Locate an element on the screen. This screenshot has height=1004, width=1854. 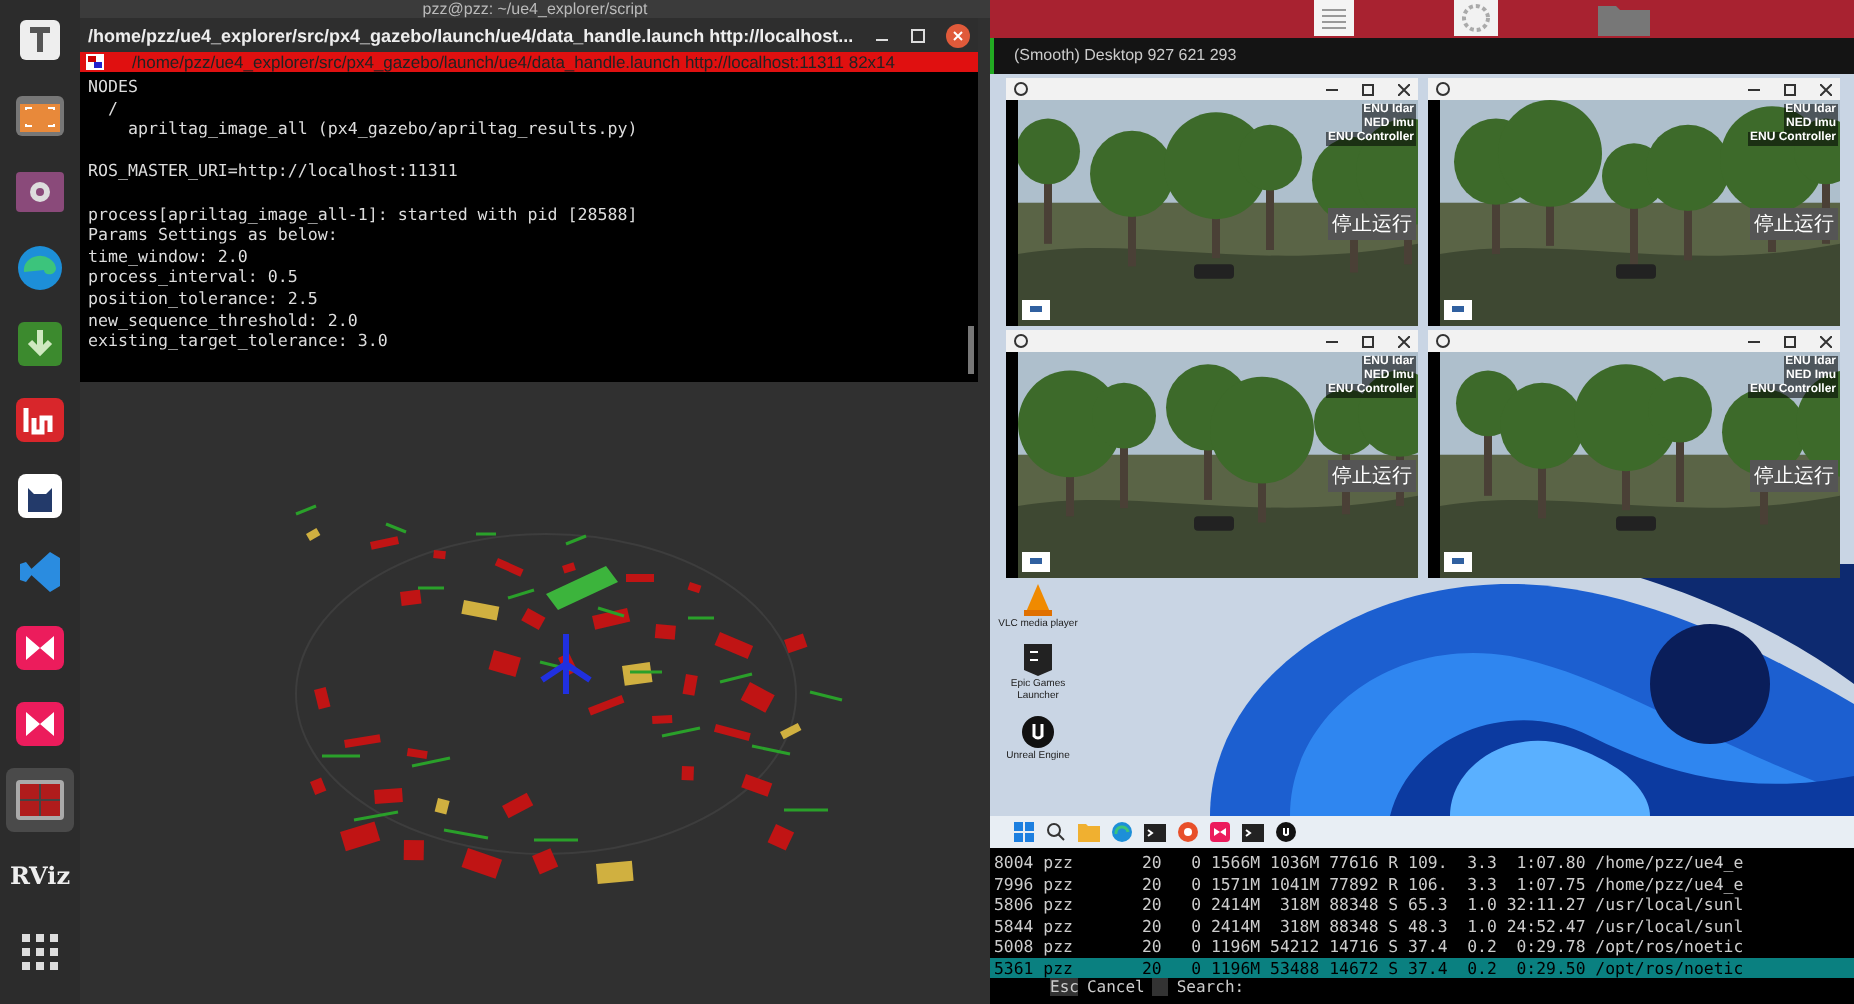
terminal-line: NODES is located at coordinates (114, 87).